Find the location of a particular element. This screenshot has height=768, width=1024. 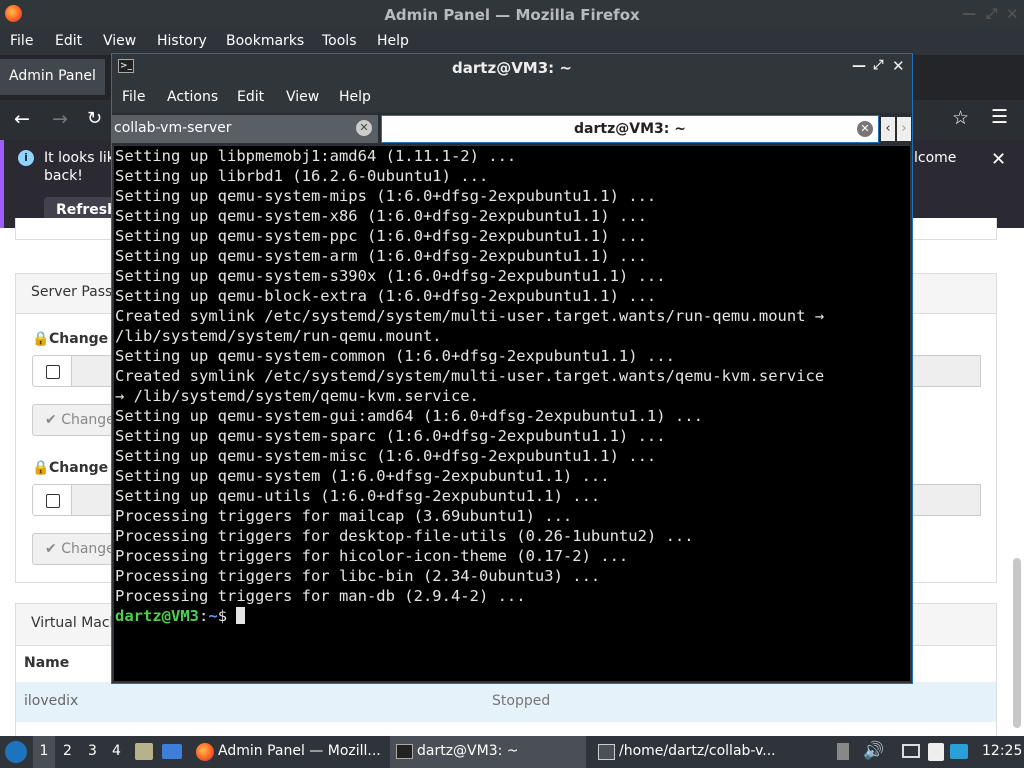

notice-accent is located at coordinates (2, 184).